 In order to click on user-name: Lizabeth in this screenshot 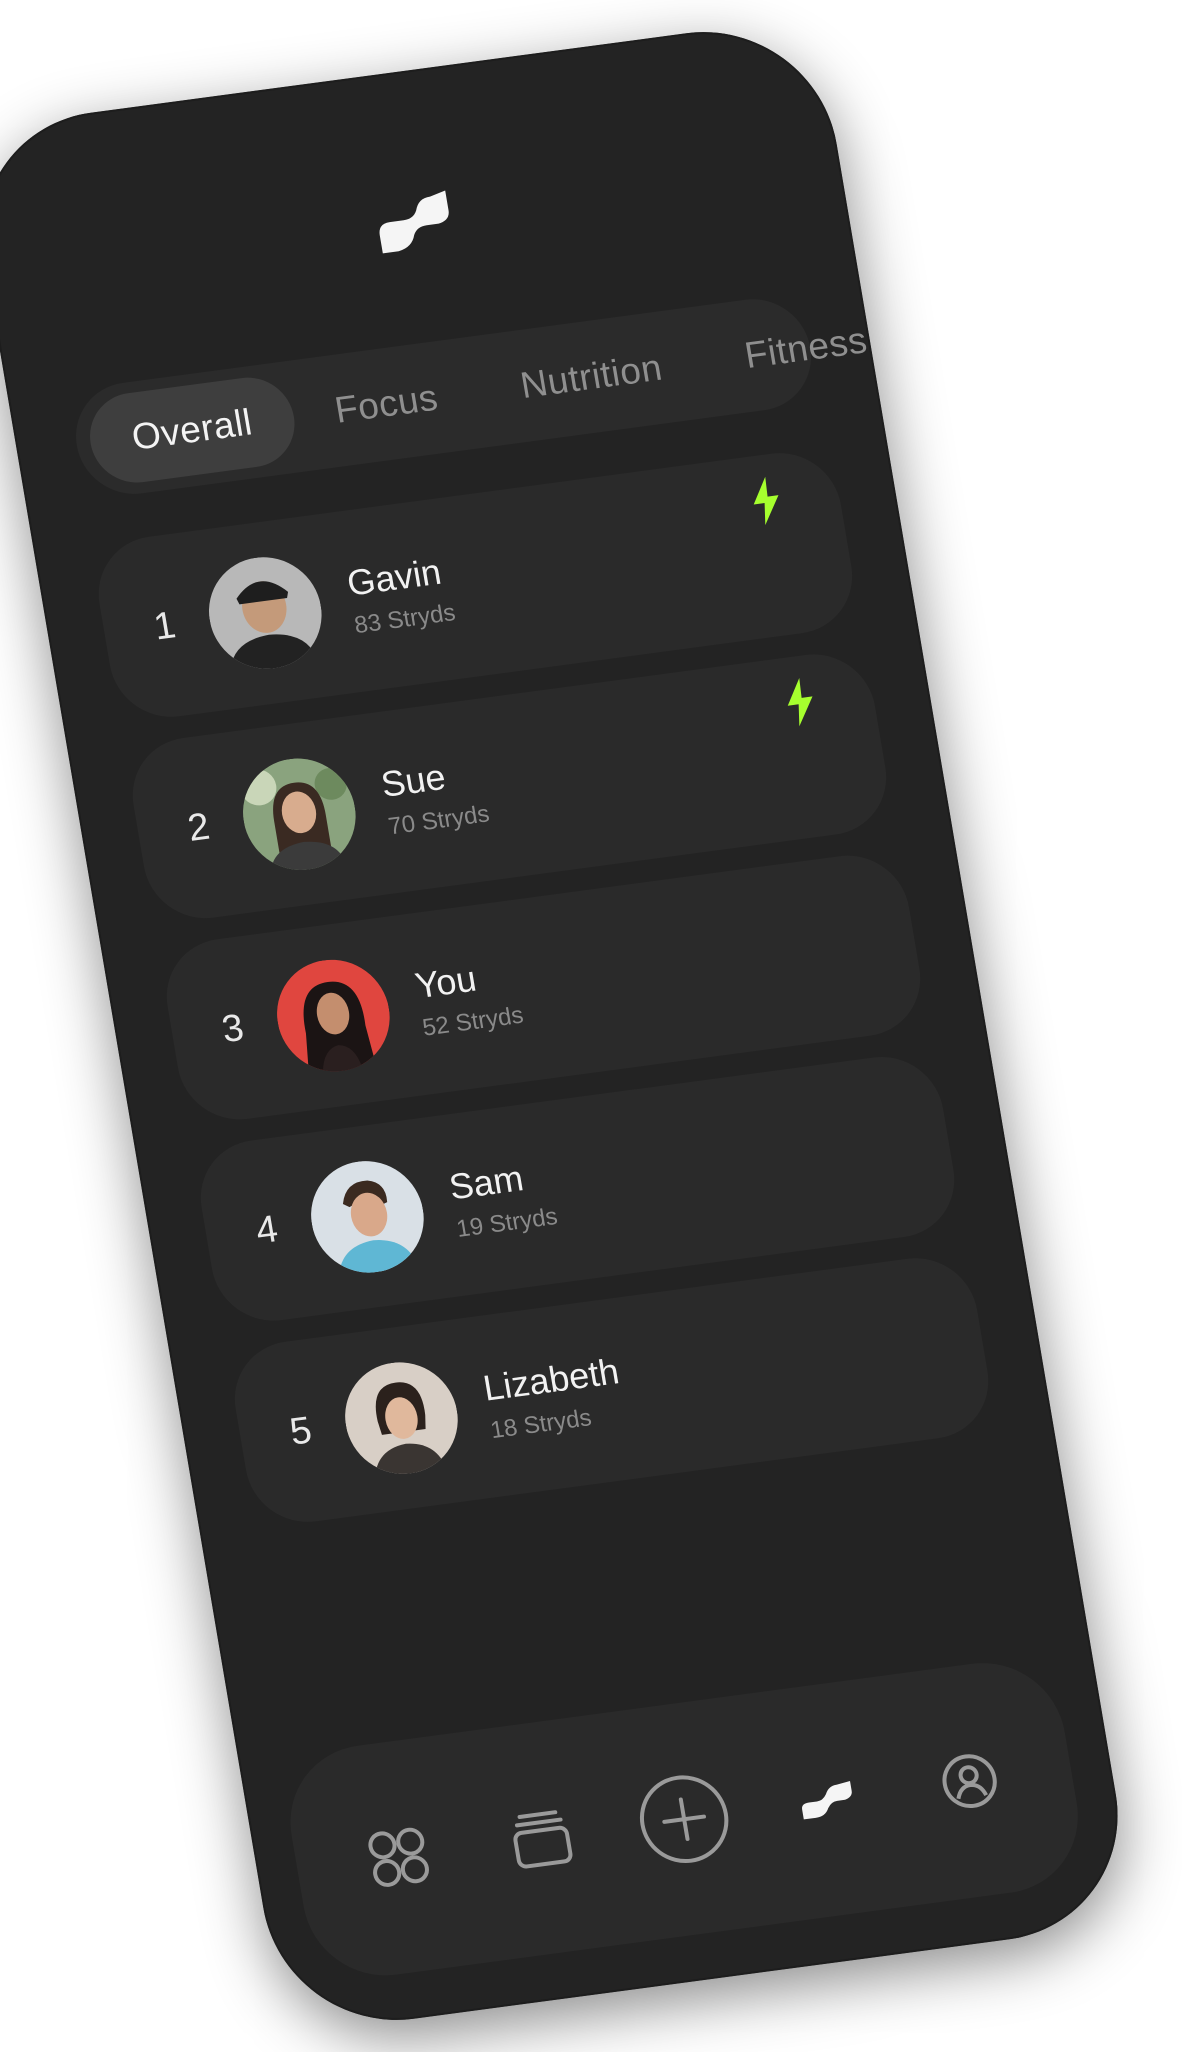, I will do `click(551, 1379)`.